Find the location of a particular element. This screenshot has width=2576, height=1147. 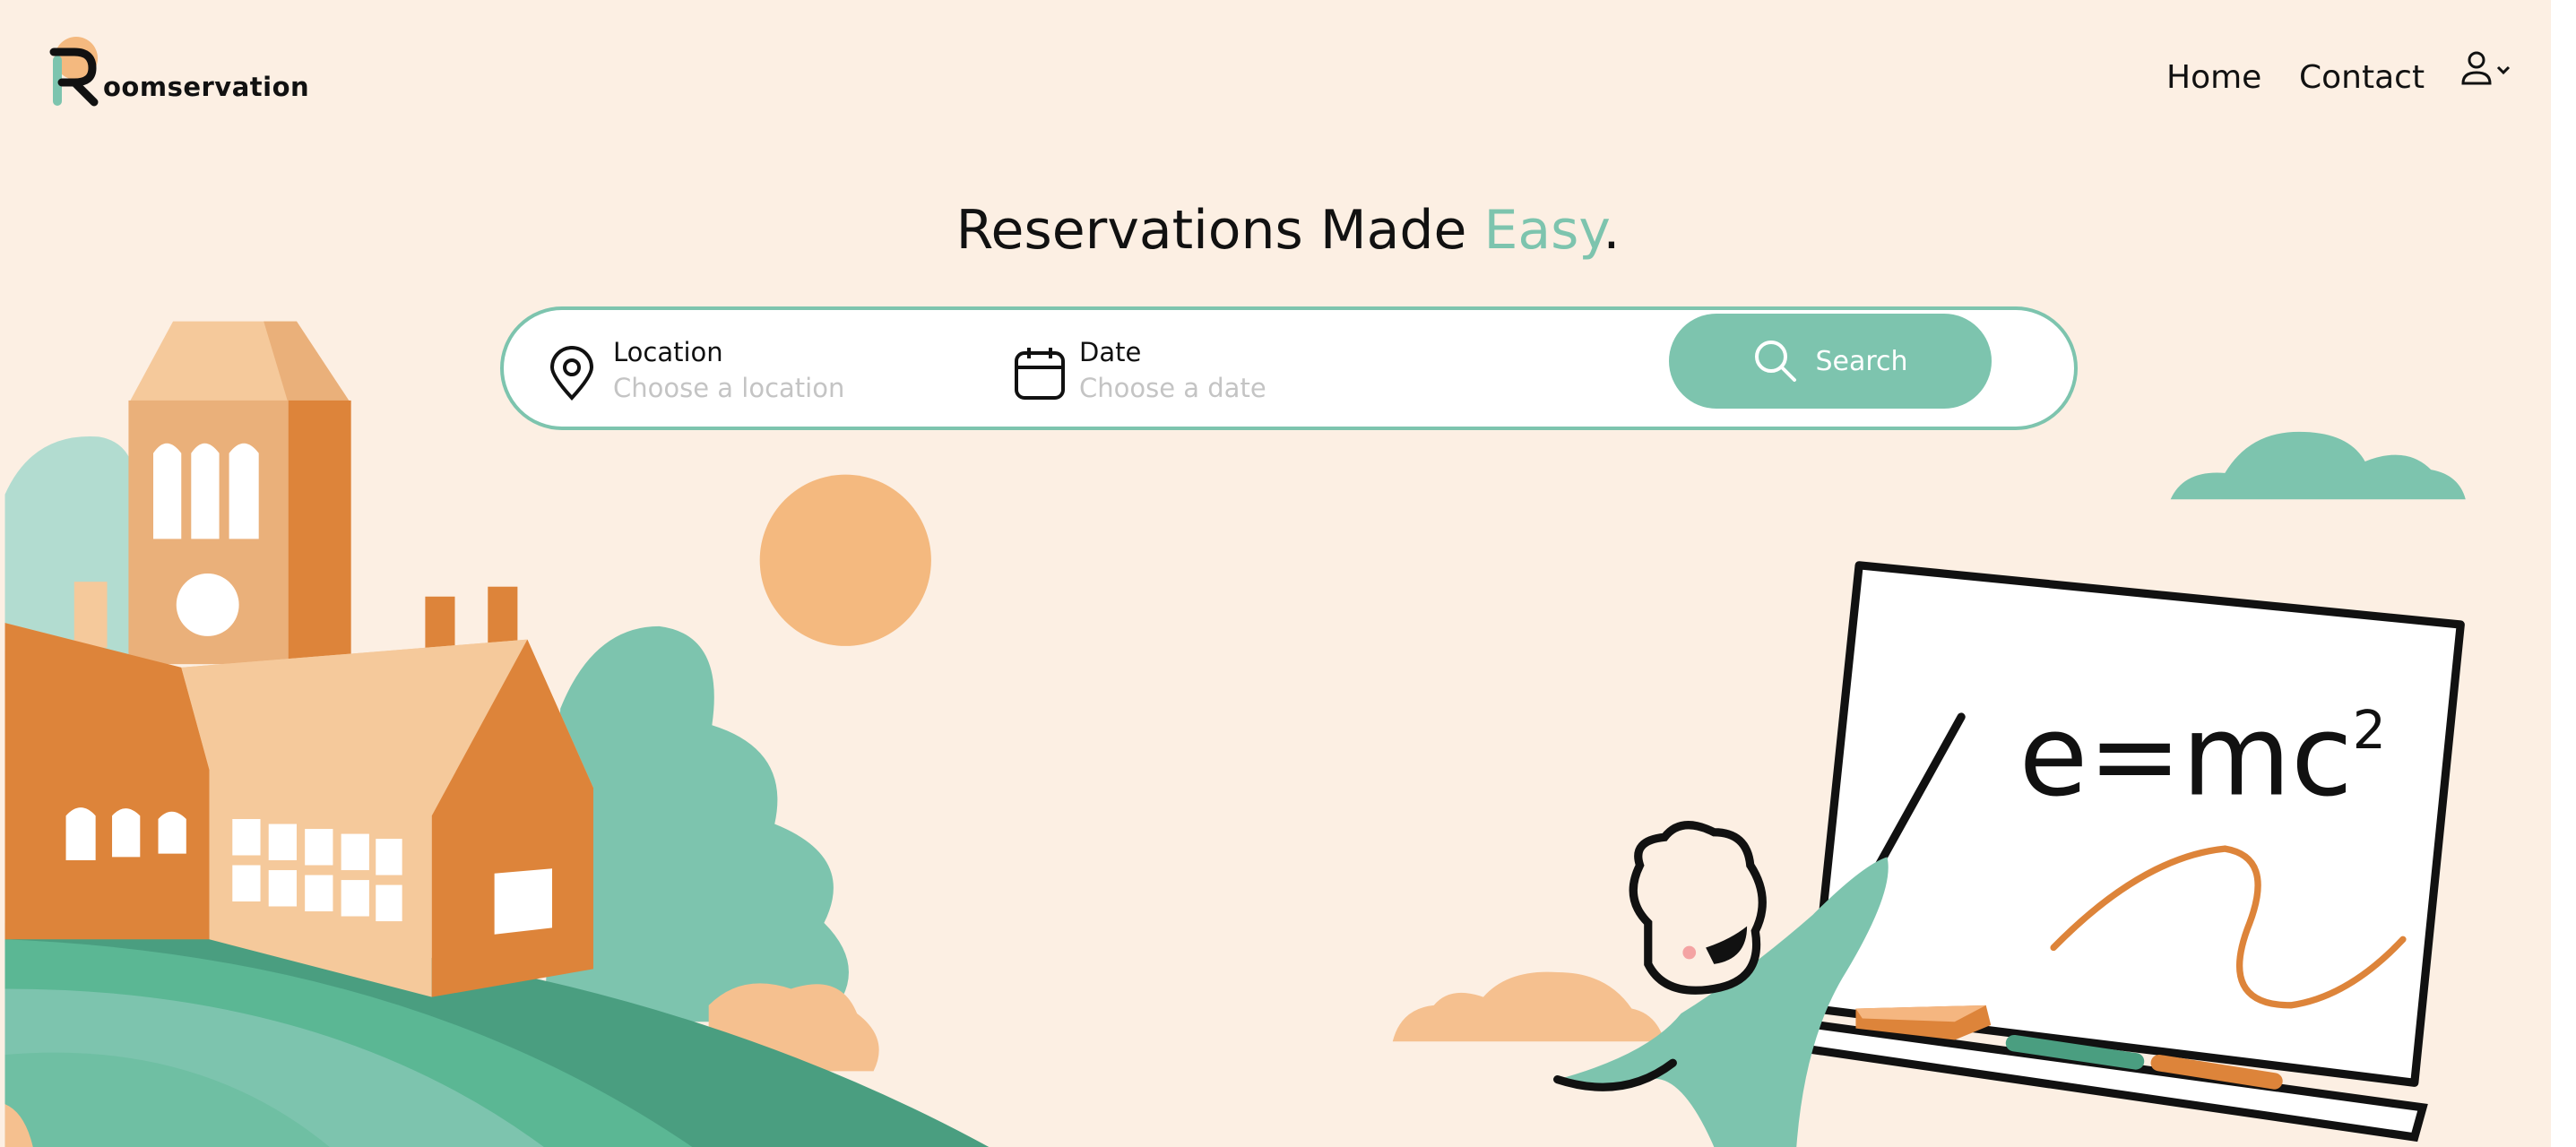

location-field: Location Choose a location is located at coordinates (728, 373).